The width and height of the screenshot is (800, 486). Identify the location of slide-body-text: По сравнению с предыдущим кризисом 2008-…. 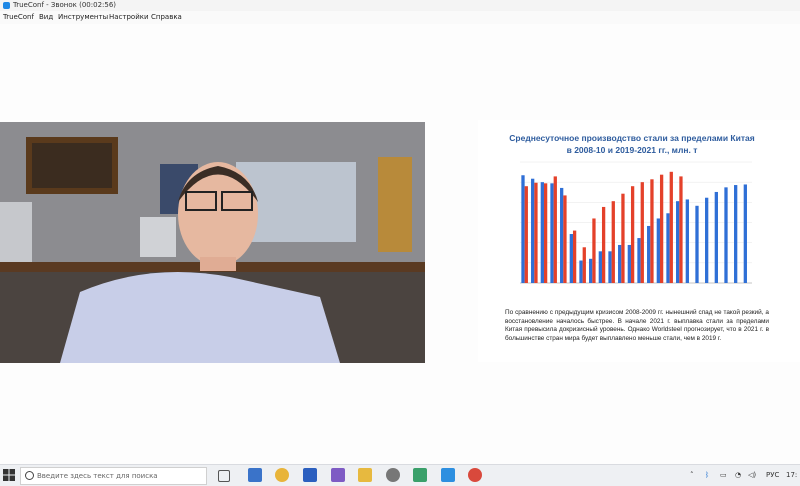
(637, 325).